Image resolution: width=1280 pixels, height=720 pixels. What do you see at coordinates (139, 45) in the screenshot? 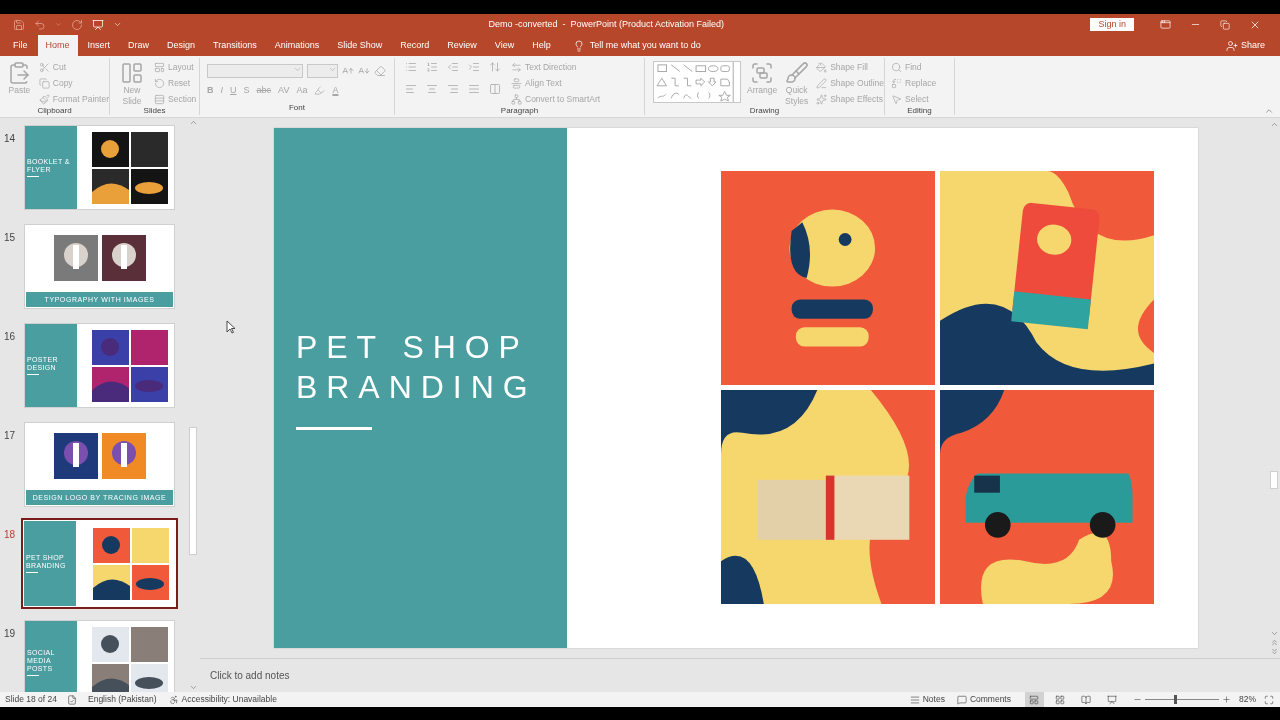
I see `ribbon-tab: Draw` at bounding box center [139, 45].